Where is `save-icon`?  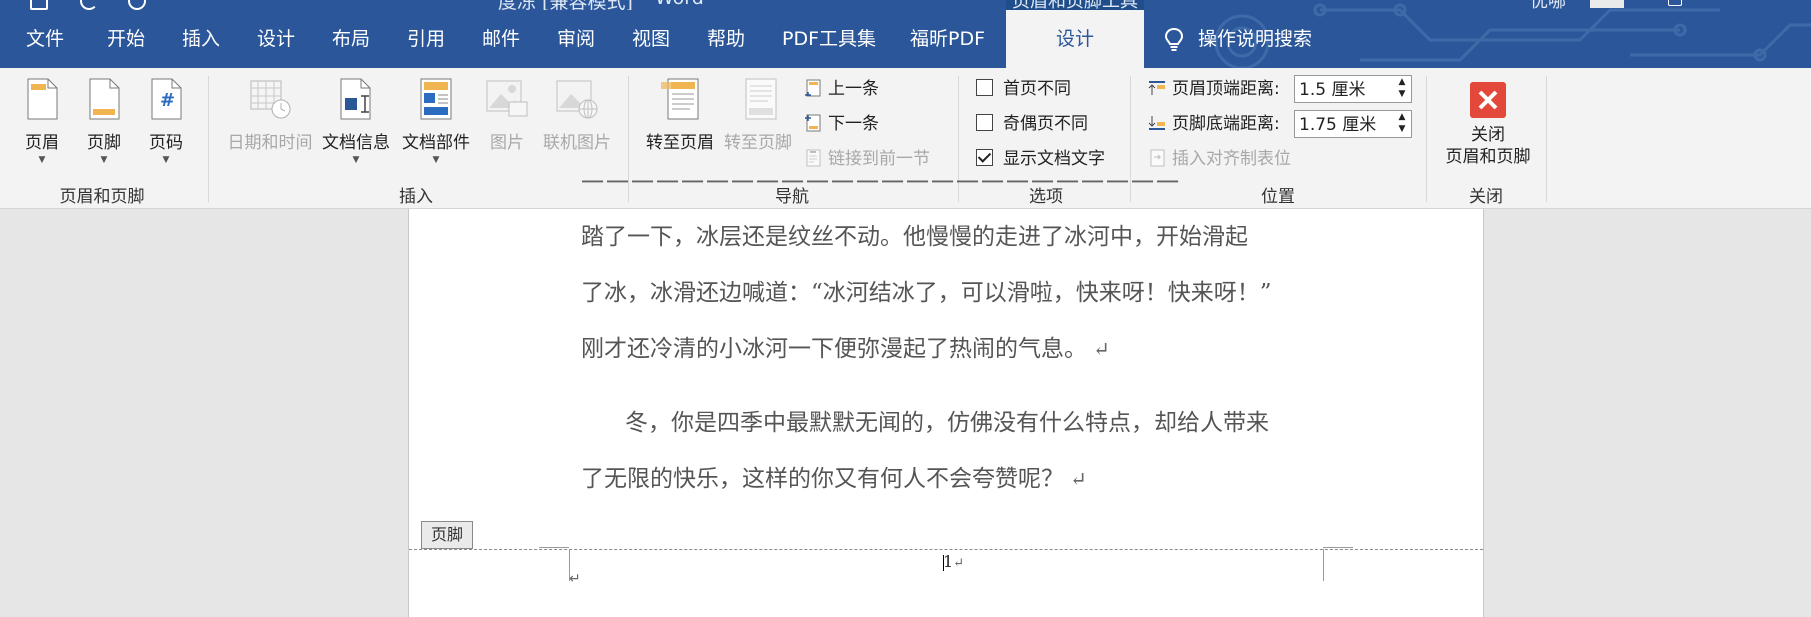 save-icon is located at coordinates (39, 5).